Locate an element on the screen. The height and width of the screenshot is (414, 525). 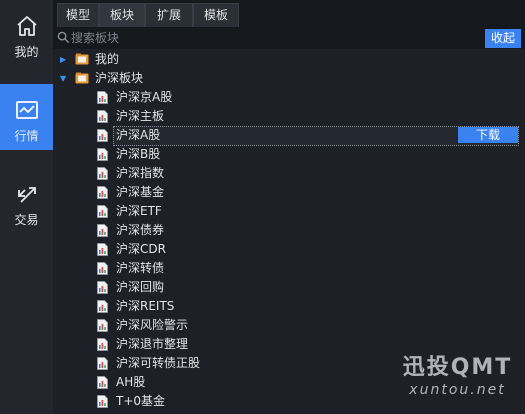
left-sidebar: 我的 行情 交易 is located at coordinates (26, 207).